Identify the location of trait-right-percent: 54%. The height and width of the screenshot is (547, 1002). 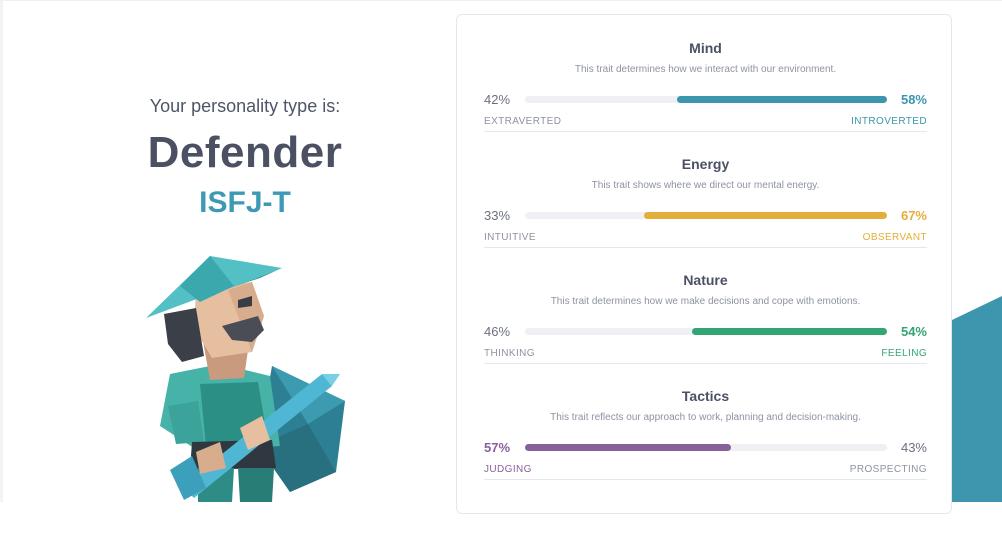
(913, 331).